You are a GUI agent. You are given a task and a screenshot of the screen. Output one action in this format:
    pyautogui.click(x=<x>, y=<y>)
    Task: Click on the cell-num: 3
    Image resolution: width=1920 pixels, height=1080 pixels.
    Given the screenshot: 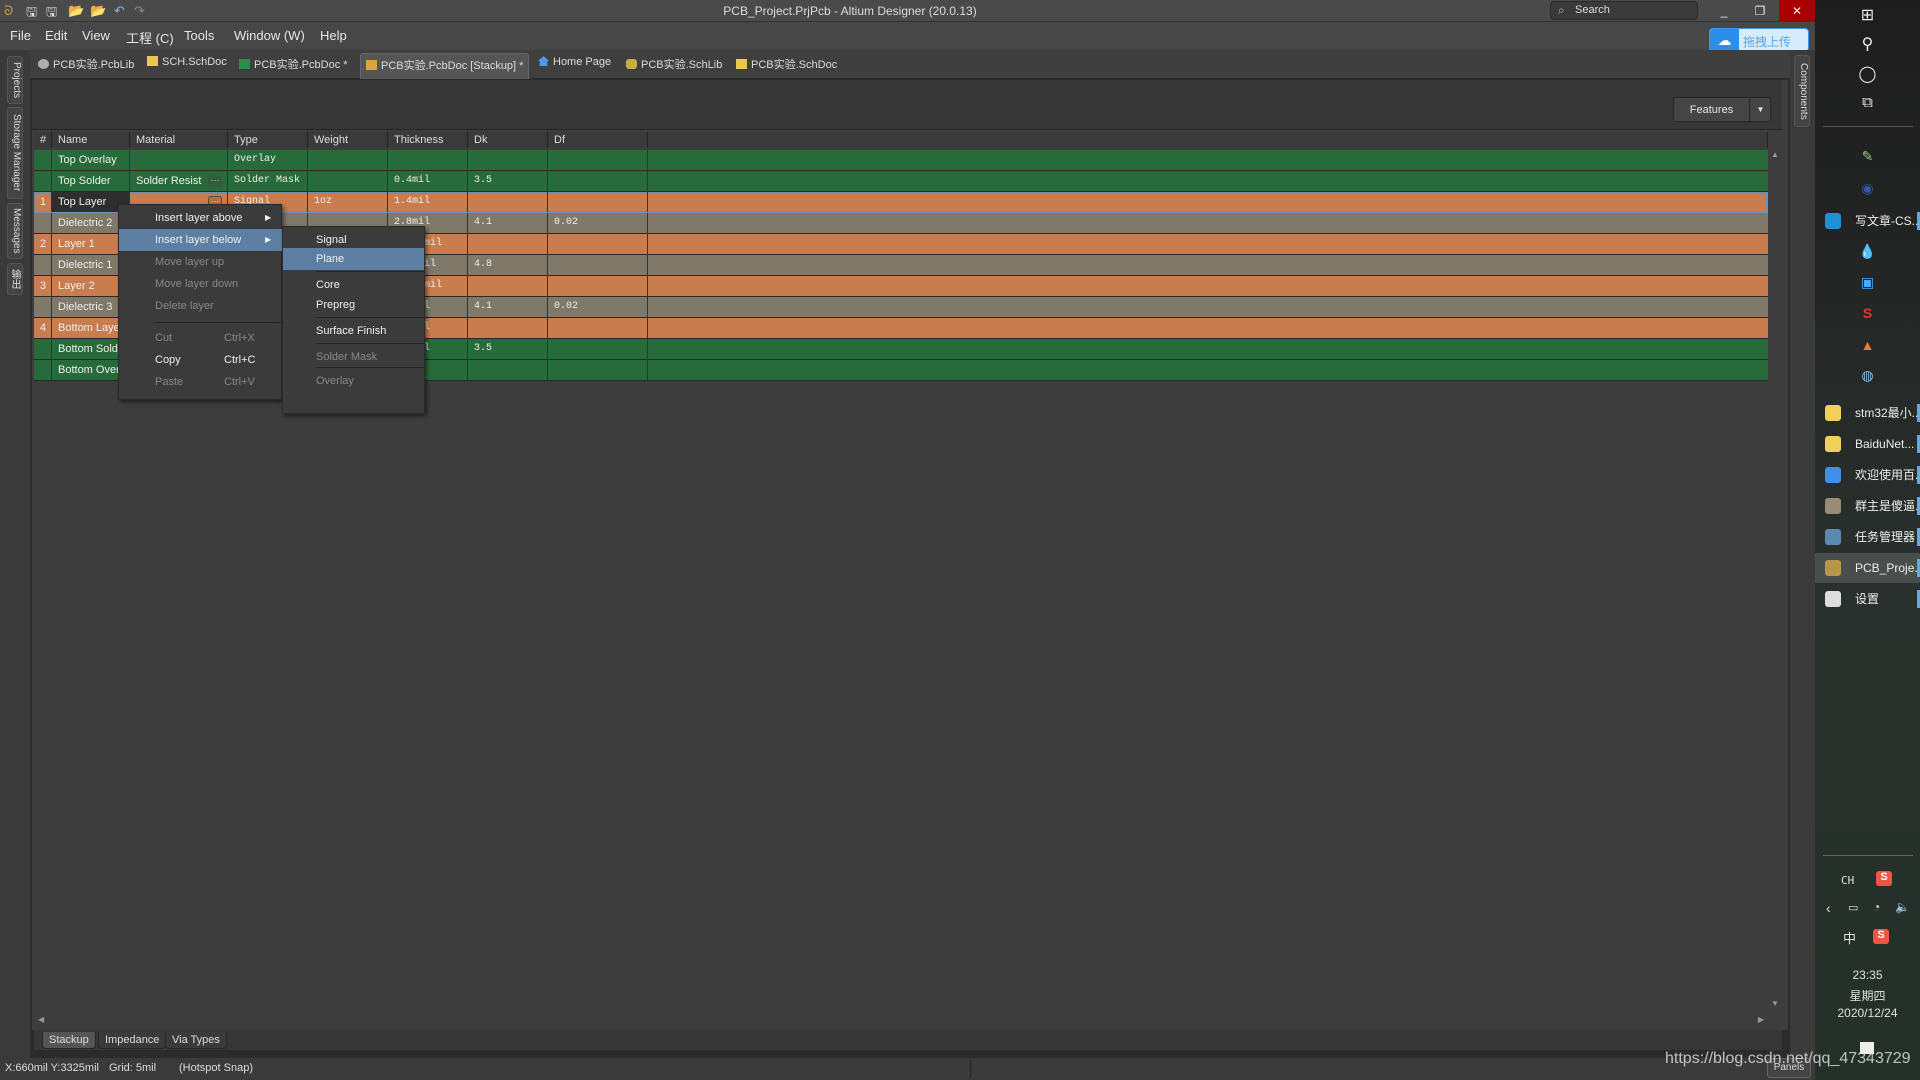 What is the action you would take?
    pyautogui.click(x=43, y=286)
    